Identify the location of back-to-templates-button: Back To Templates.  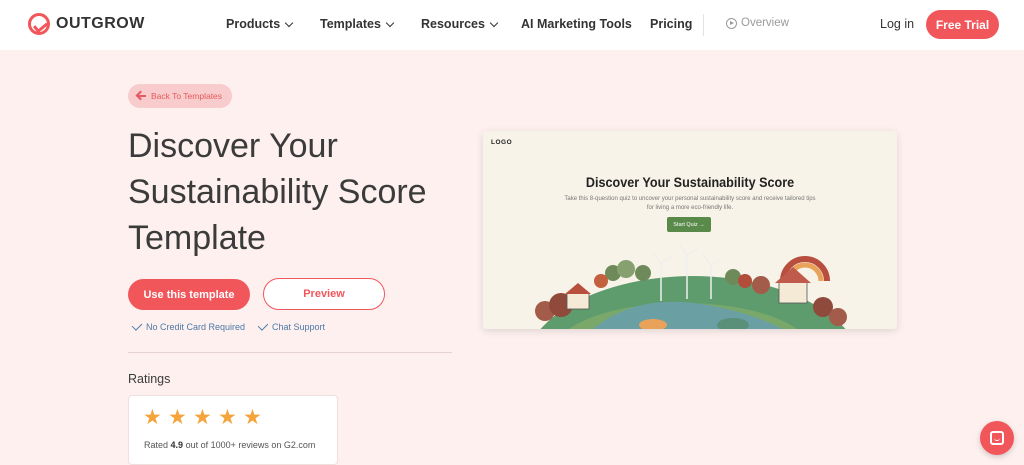
(180, 96).